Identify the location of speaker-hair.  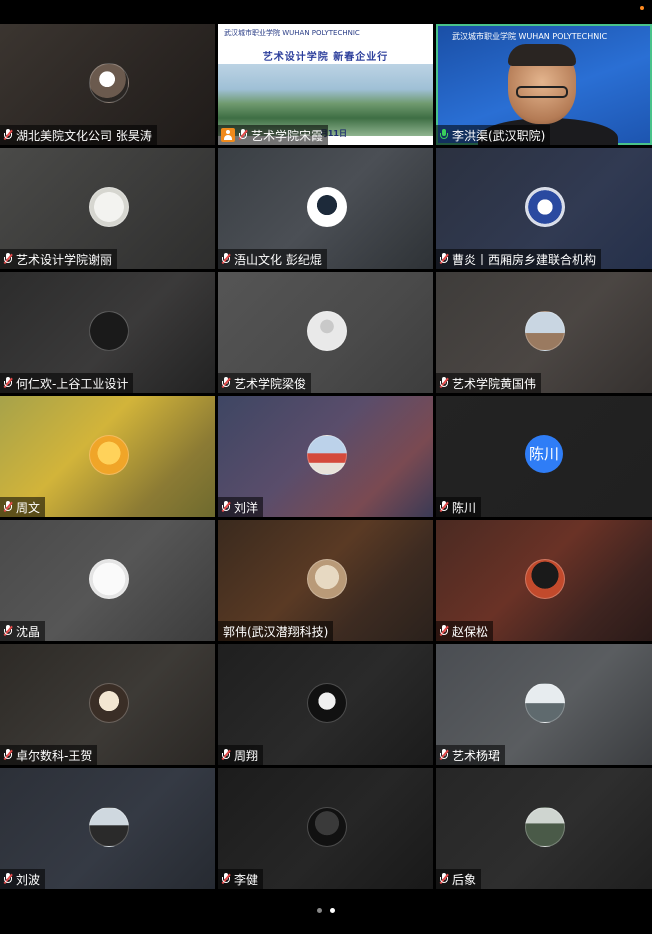
(542, 55).